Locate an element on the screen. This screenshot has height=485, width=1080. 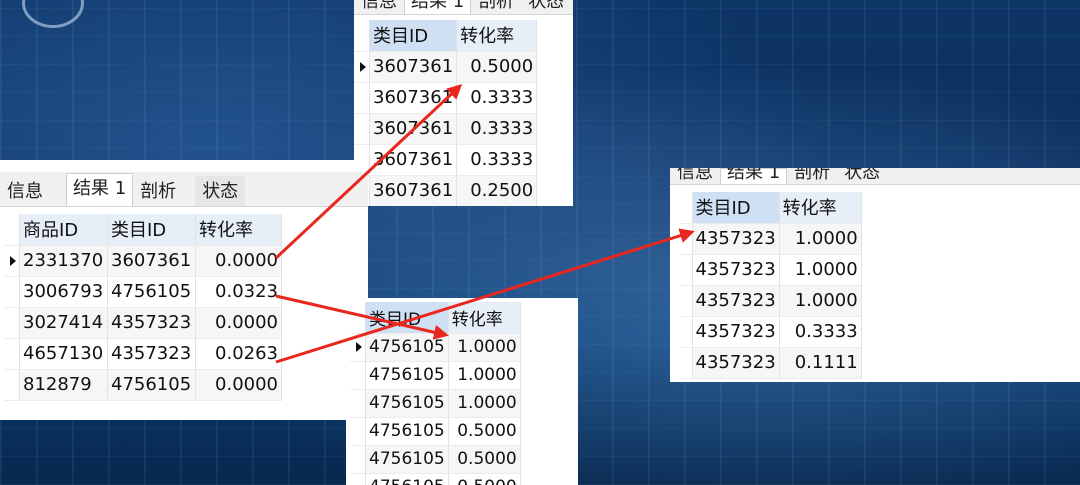
arrow-row4-to-right-table is located at coordinates (485, 296).